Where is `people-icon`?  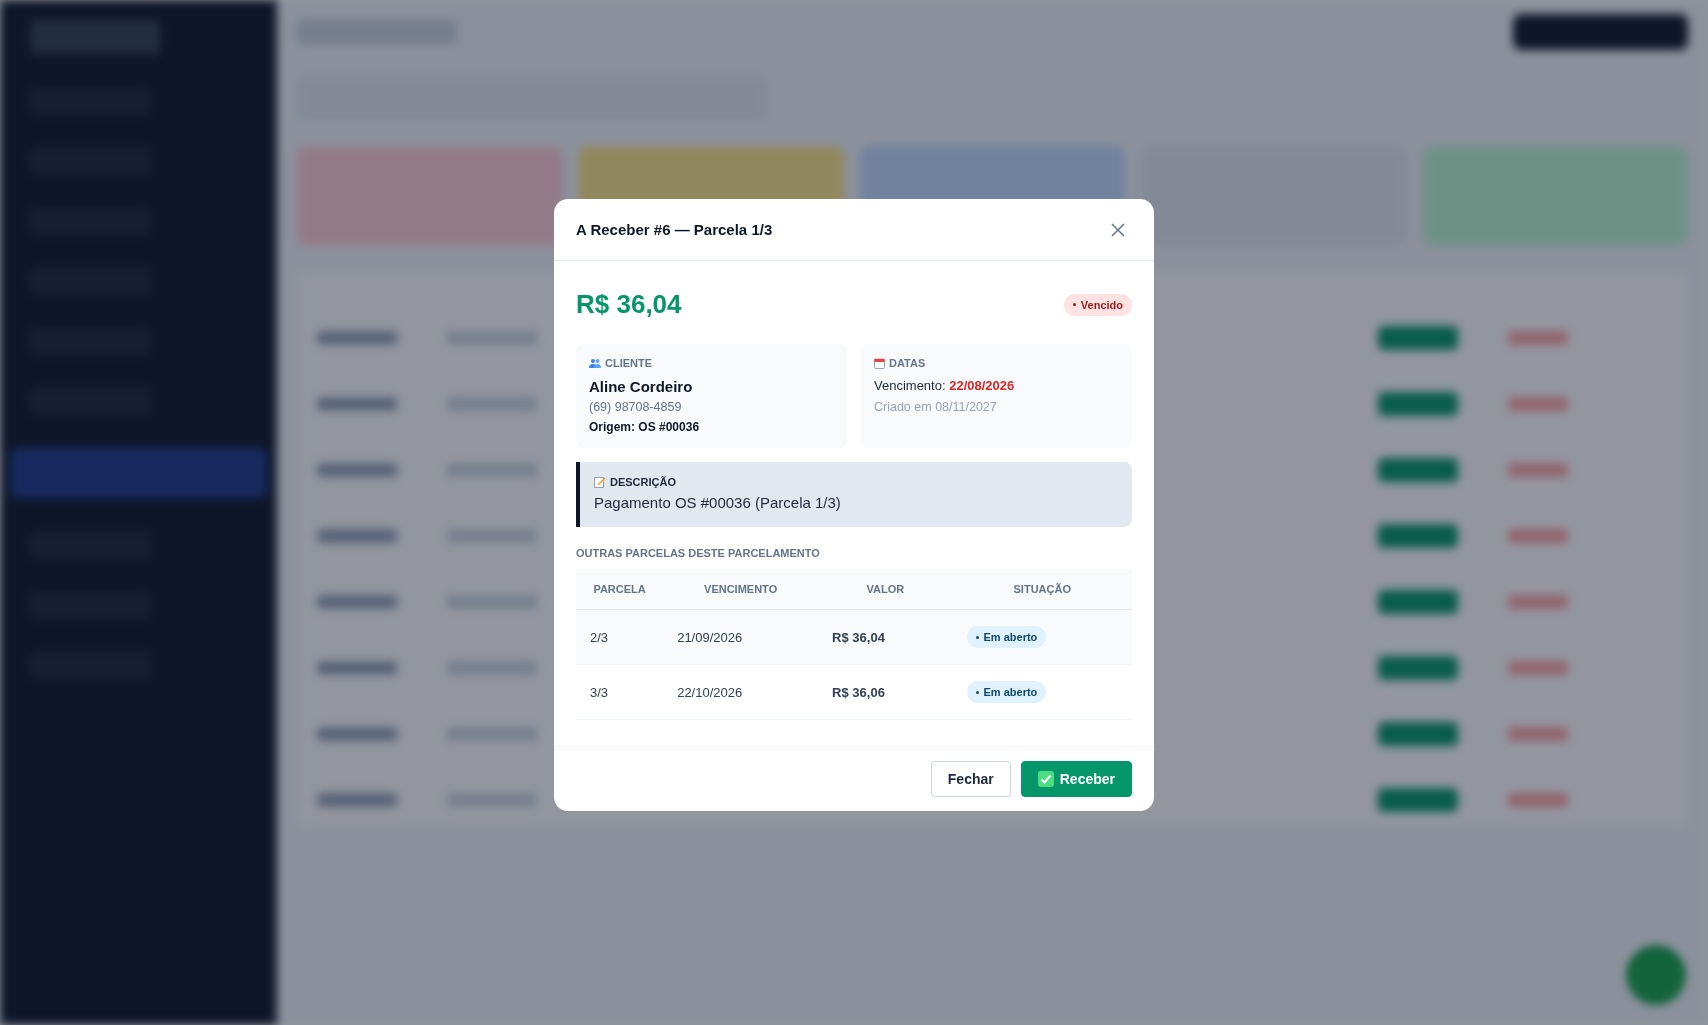
people-icon is located at coordinates (595, 363).